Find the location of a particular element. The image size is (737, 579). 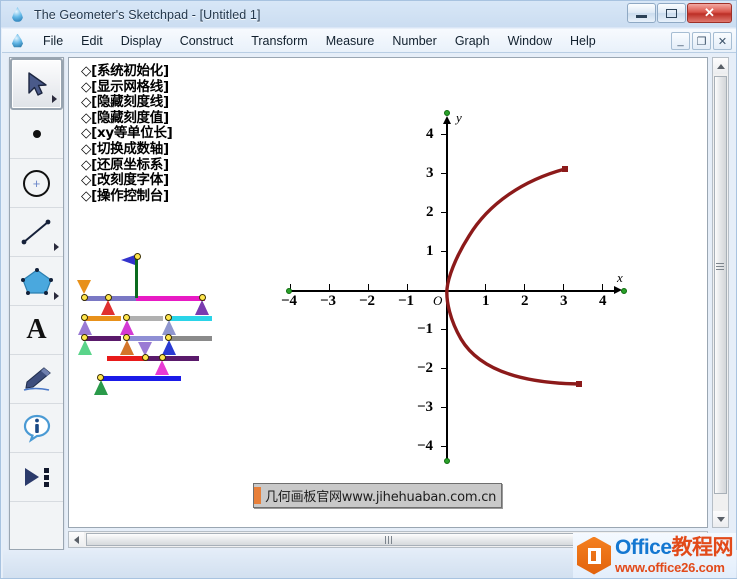

pentagon-icon is located at coordinates (36, 281).